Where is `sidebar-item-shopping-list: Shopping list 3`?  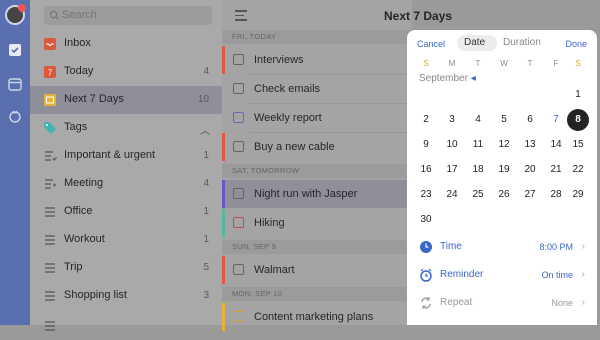
sidebar-item-shopping-list: Shopping list 3 is located at coordinates (126, 296).